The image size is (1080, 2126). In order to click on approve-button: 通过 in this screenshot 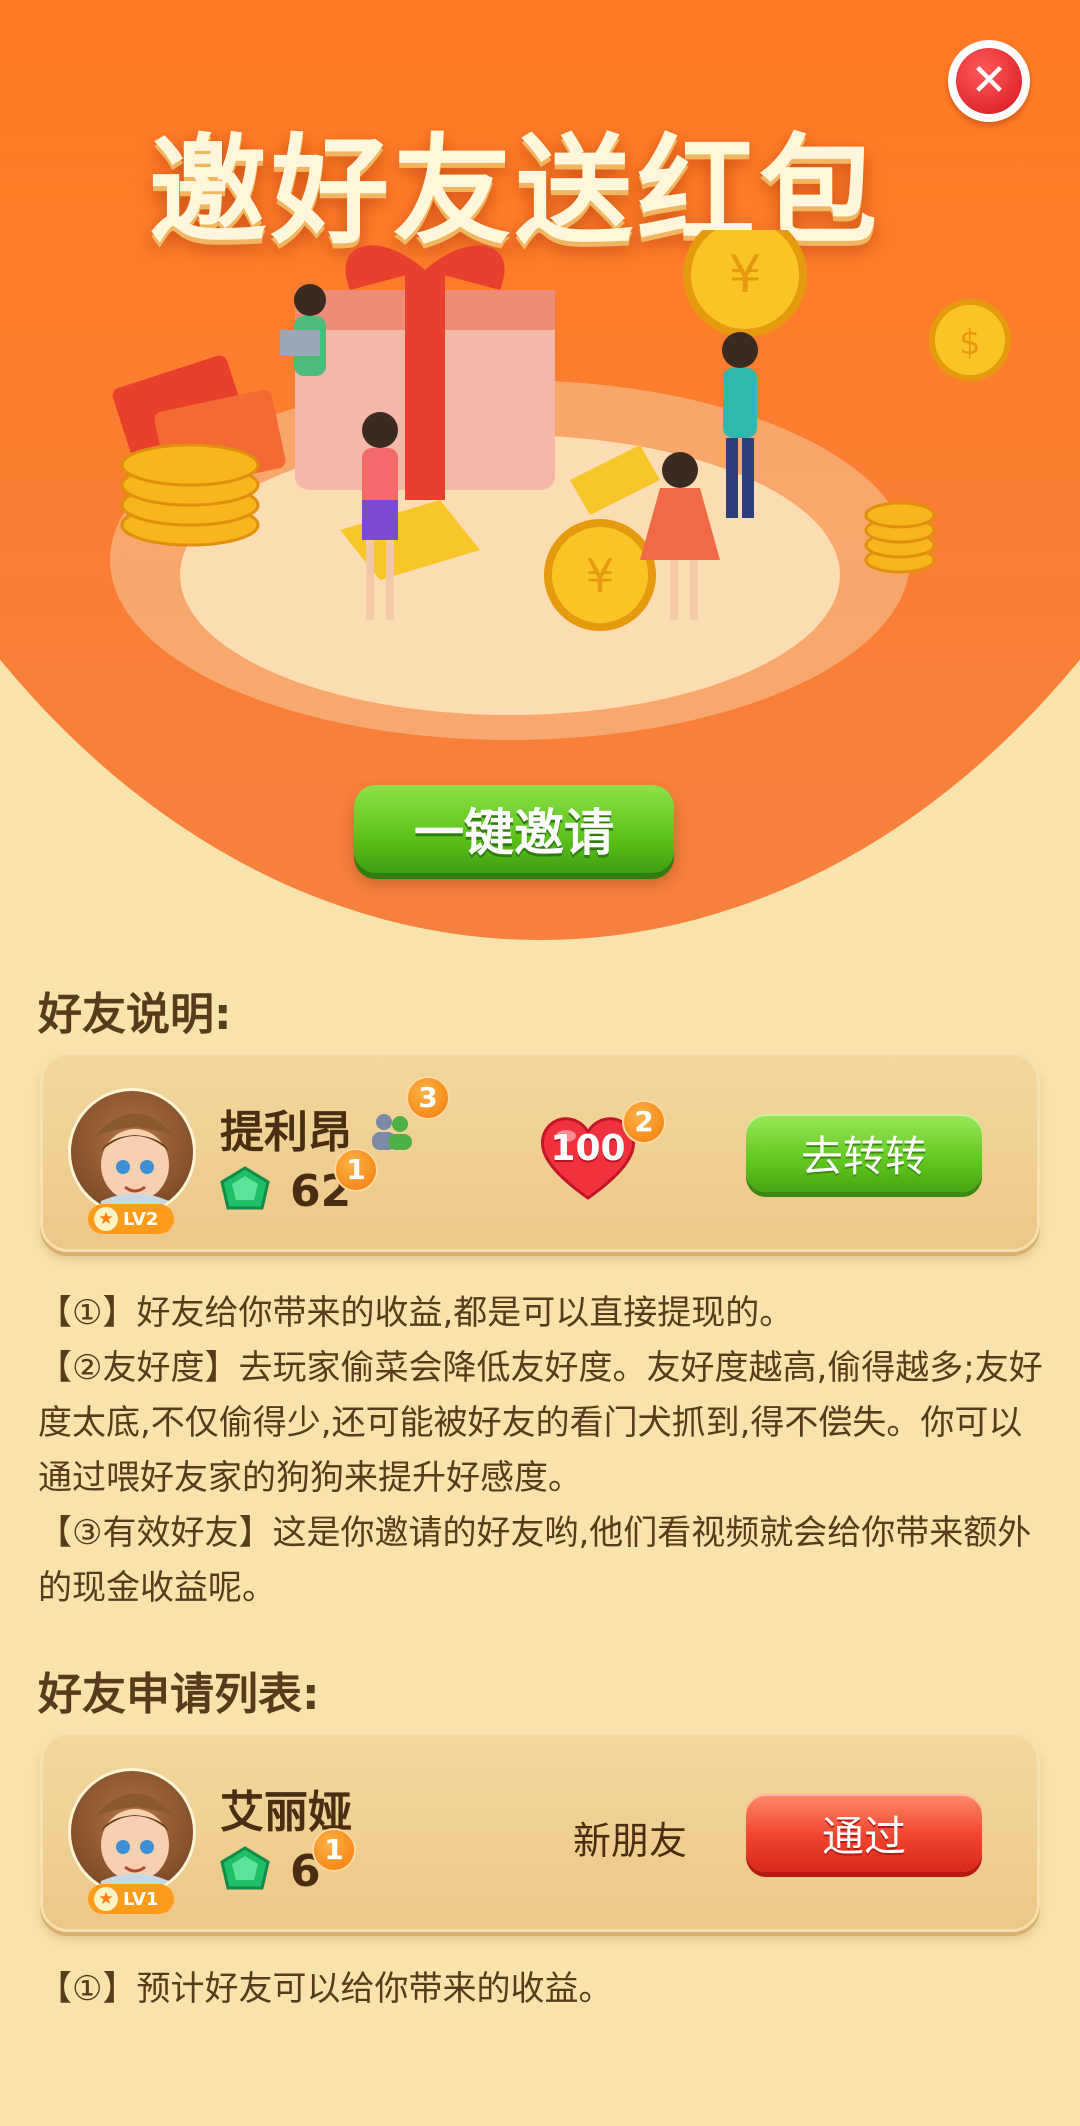, I will do `click(864, 1833)`.